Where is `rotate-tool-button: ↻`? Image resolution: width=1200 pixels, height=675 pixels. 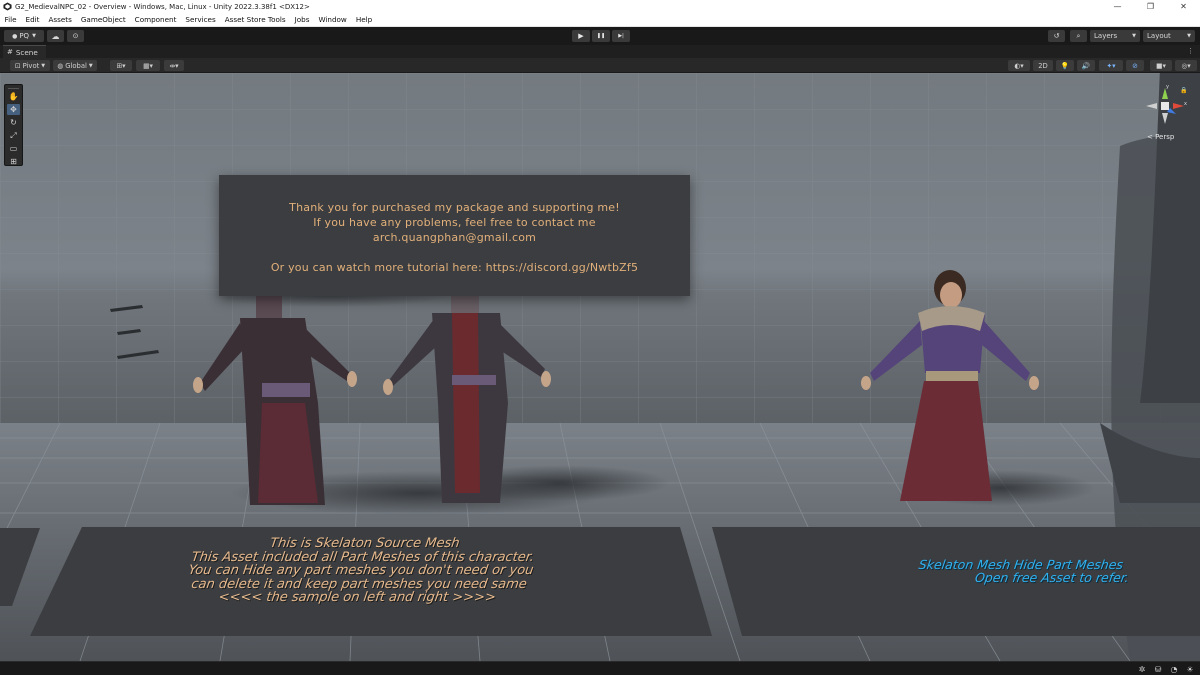
rotate-tool-button: ↻ is located at coordinates (13, 122).